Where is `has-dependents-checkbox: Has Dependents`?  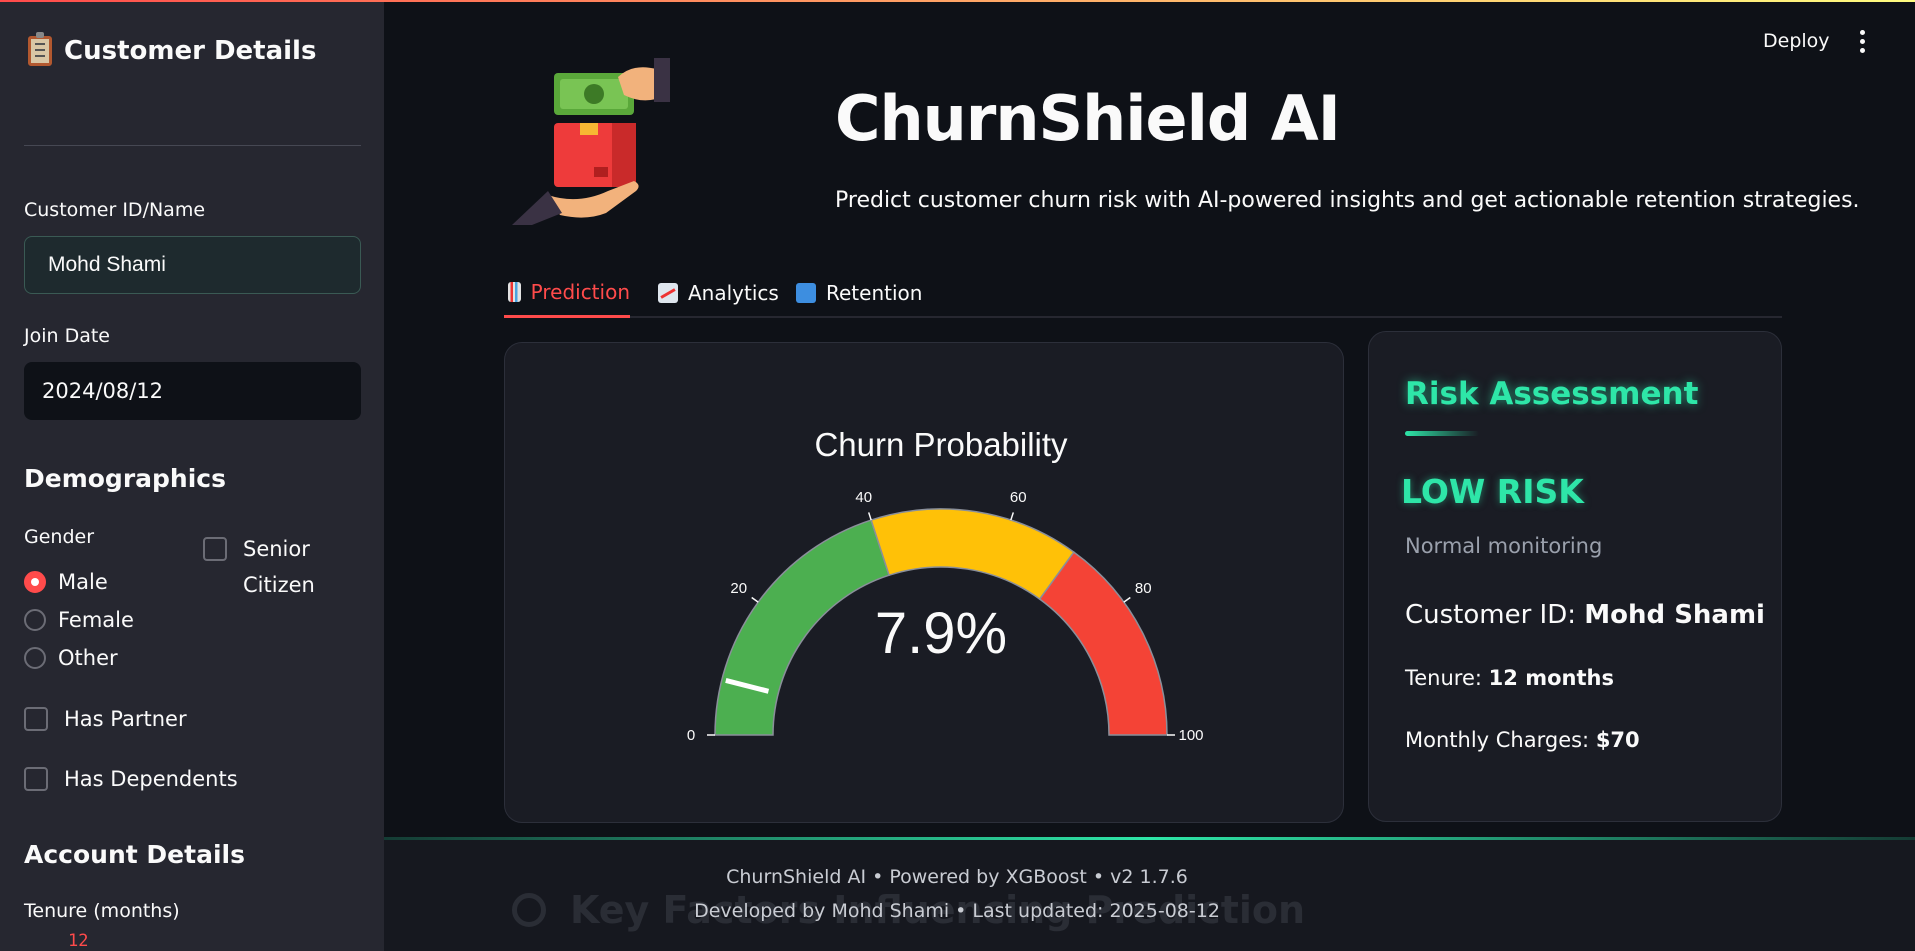
has-dependents-checkbox: Has Dependents is located at coordinates (131, 779).